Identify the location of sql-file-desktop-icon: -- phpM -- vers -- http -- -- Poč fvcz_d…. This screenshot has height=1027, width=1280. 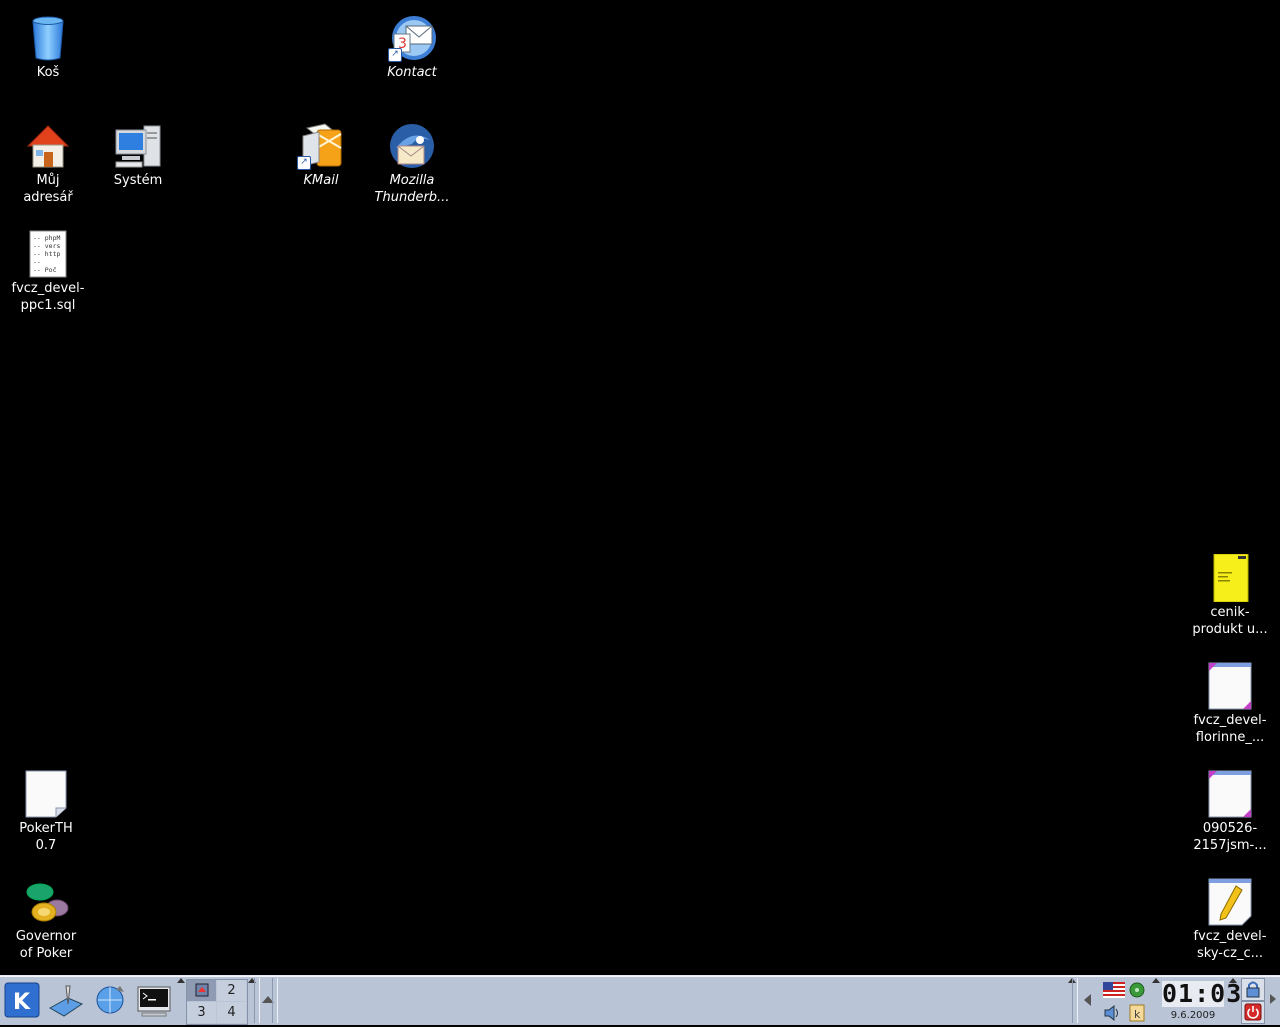
(48, 272).